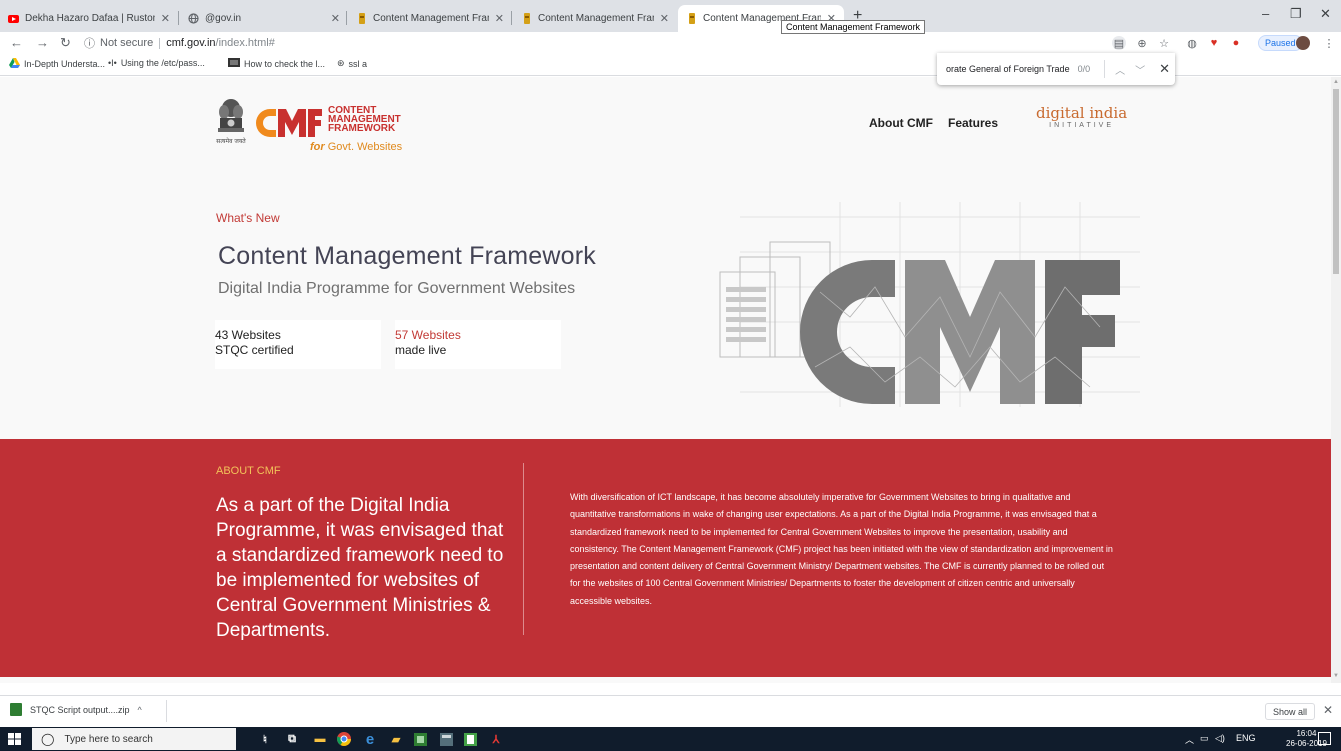 The height and width of the screenshot is (751, 1341). I want to click on microphone-icon: ♮, so click(265, 739).